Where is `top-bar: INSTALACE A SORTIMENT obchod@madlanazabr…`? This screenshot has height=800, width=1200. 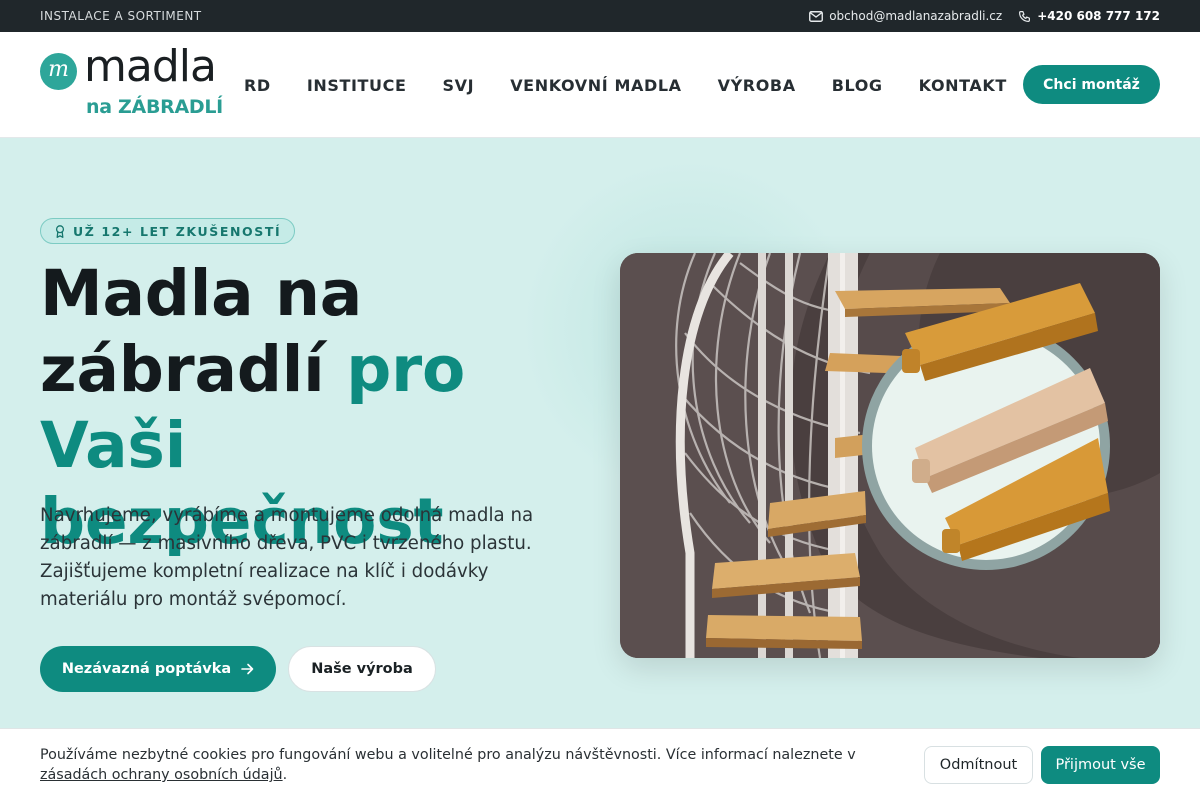 top-bar: INSTALACE A SORTIMENT obchod@madlanazabr… is located at coordinates (600, 16).